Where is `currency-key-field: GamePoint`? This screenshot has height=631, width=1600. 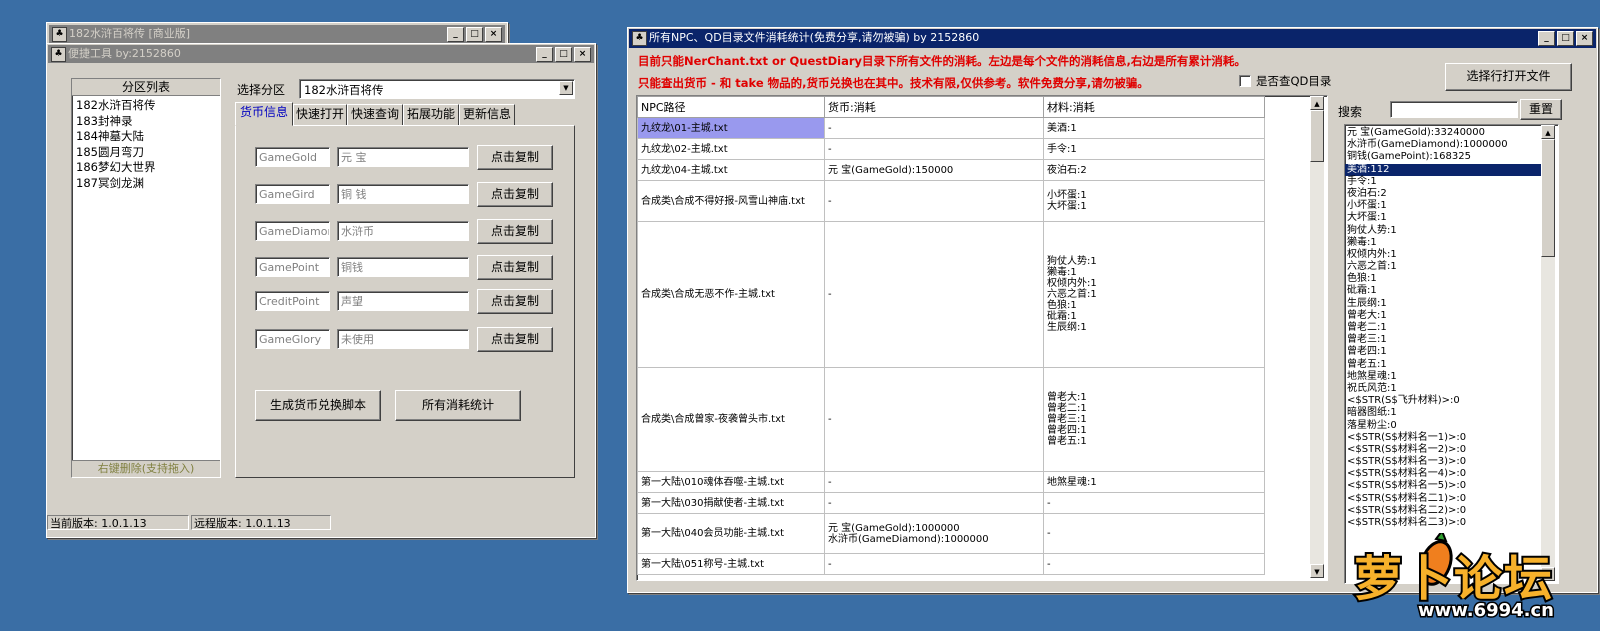
currency-key-field: GamePoint is located at coordinates (292, 267).